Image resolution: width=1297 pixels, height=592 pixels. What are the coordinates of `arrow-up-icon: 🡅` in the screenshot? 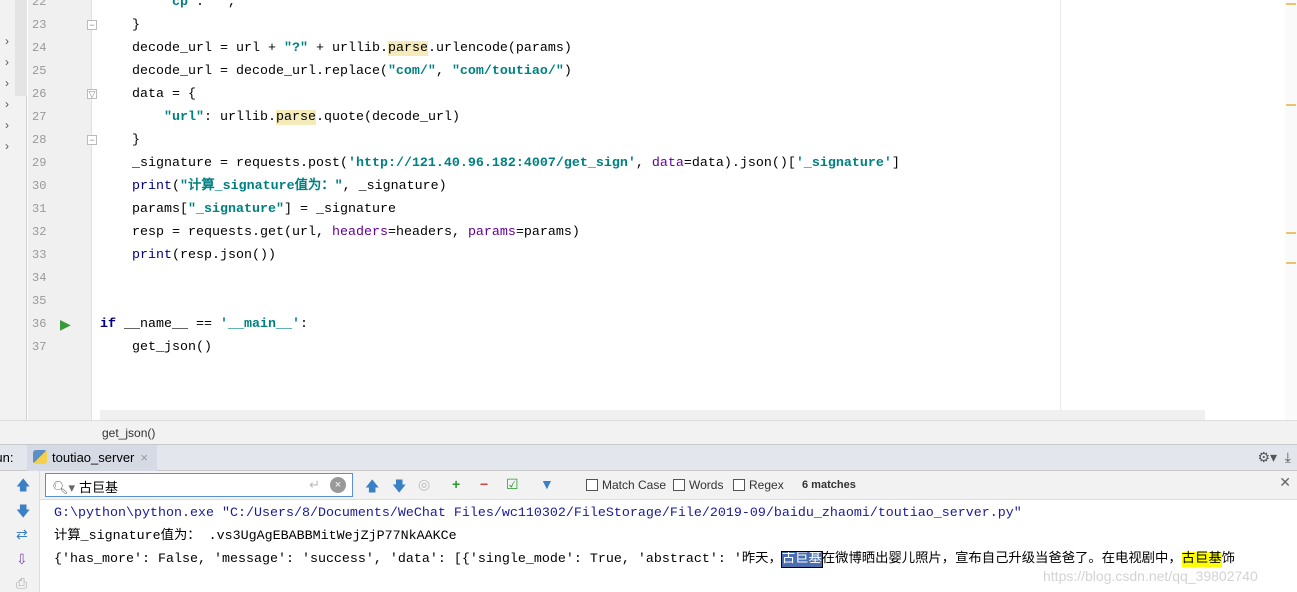 It's located at (23, 487).